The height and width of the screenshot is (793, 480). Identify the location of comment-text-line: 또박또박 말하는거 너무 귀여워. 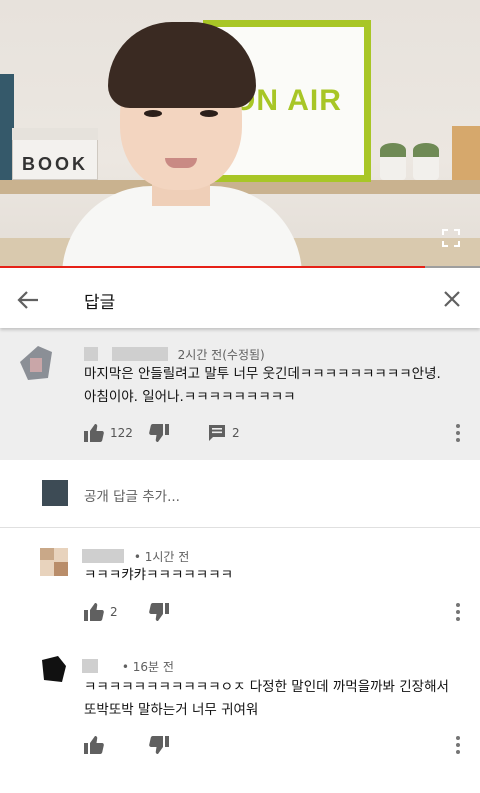
(171, 710).